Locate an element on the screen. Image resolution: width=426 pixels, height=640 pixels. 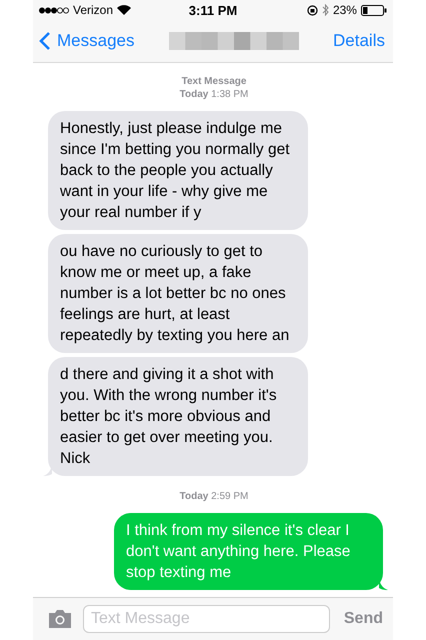
back-chevron-icon is located at coordinates (45, 41).